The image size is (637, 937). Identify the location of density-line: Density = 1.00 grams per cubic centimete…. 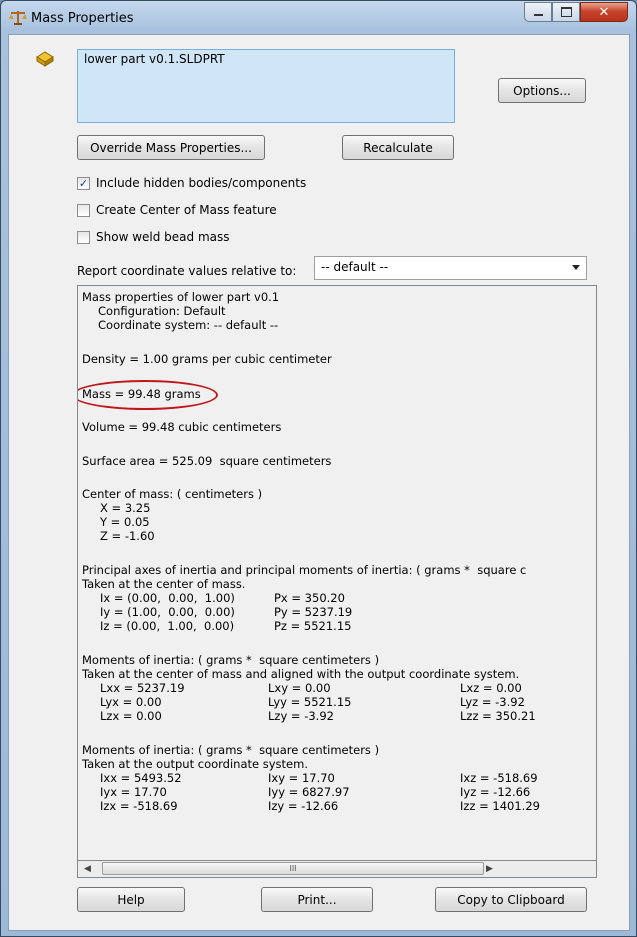
(207, 359).